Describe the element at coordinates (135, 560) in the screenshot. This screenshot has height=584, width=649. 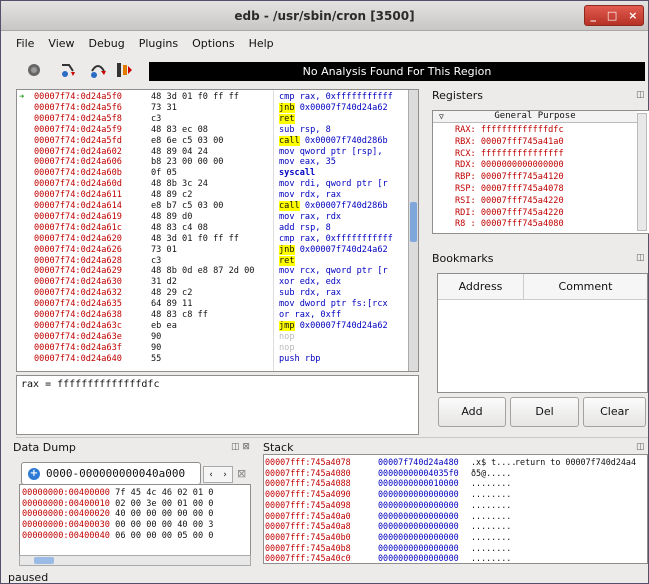
I see `data-dump-hscrollbar` at that location.